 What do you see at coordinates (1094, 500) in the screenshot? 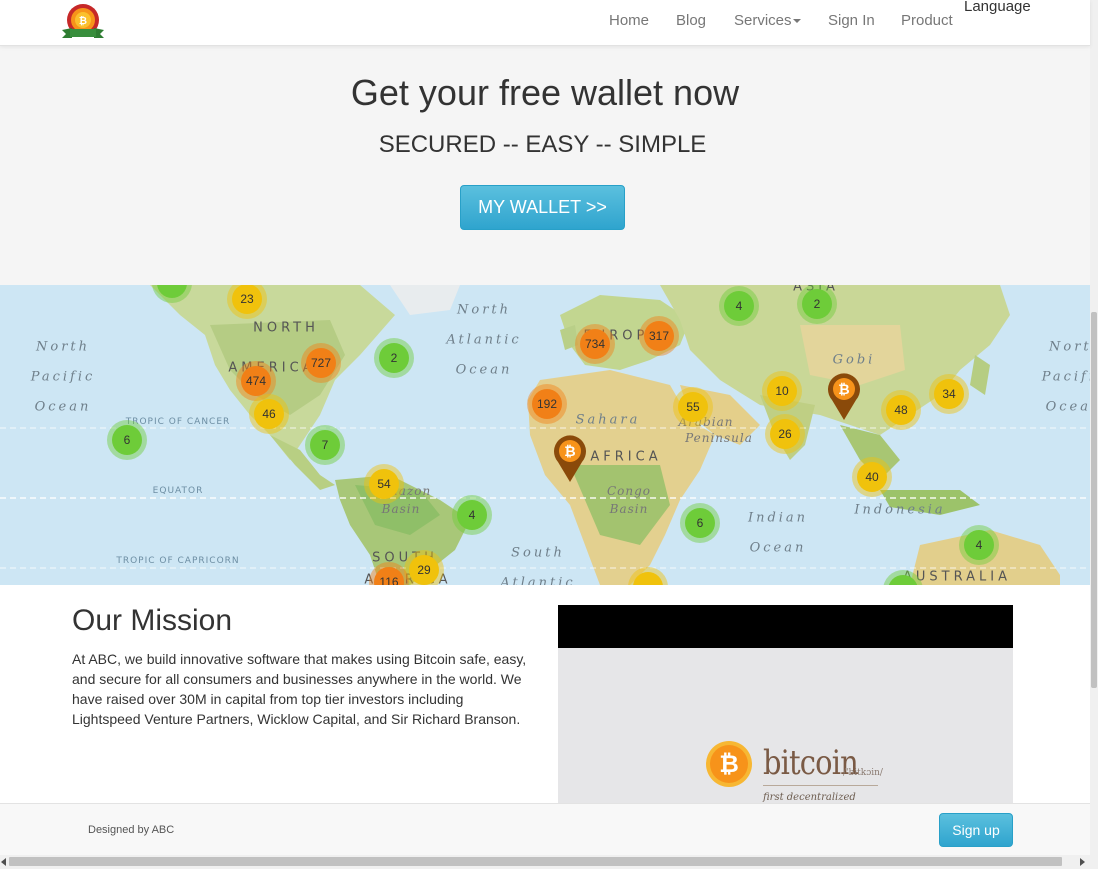
I see `vertical-scroll-thumb` at bounding box center [1094, 500].